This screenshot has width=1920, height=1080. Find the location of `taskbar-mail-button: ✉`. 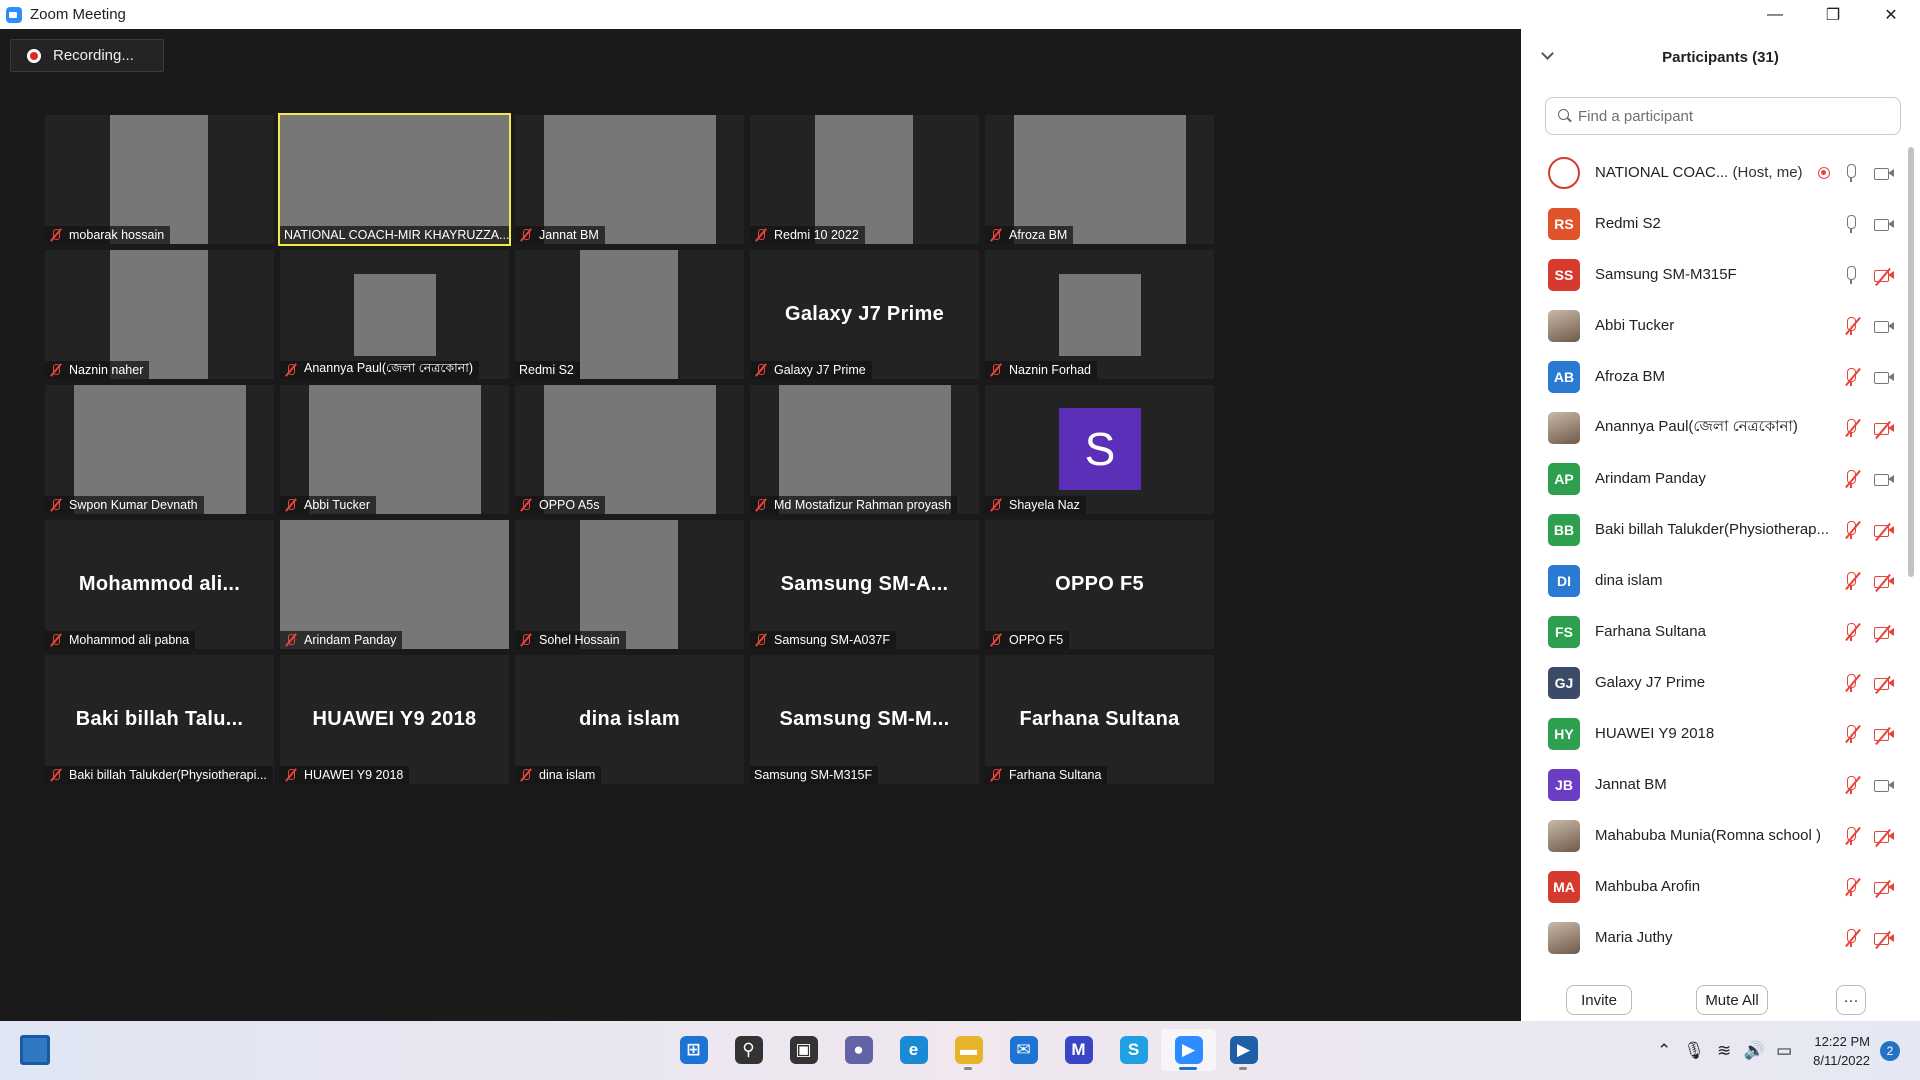

taskbar-mail-button: ✉ is located at coordinates (1023, 1050).